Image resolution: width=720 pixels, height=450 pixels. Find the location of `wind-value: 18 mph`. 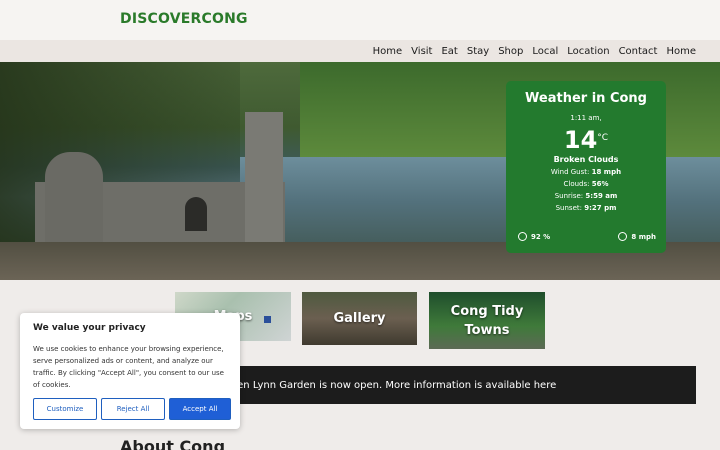

wind-value: 18 mph is located at coordinates (606, 172).